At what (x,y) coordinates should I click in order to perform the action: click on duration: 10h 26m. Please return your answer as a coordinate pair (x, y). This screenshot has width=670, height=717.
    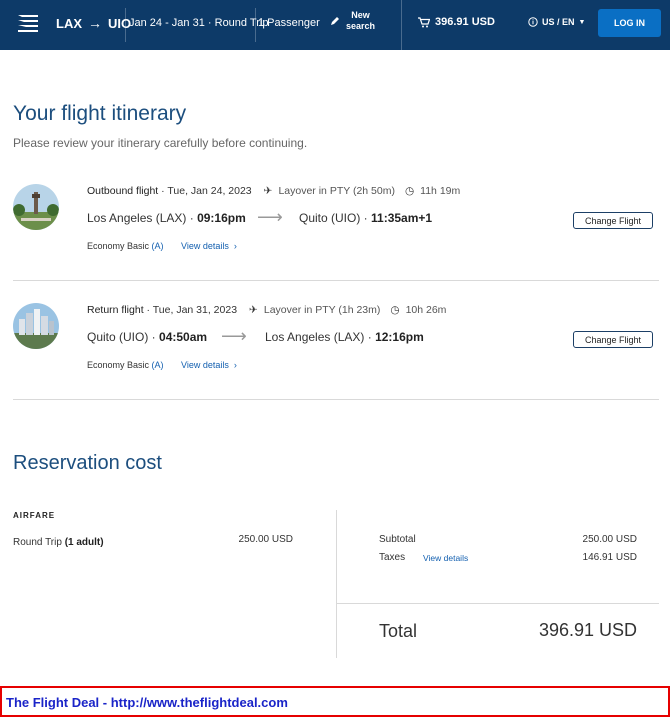
    Looking at the image, I should click on (426, 310).